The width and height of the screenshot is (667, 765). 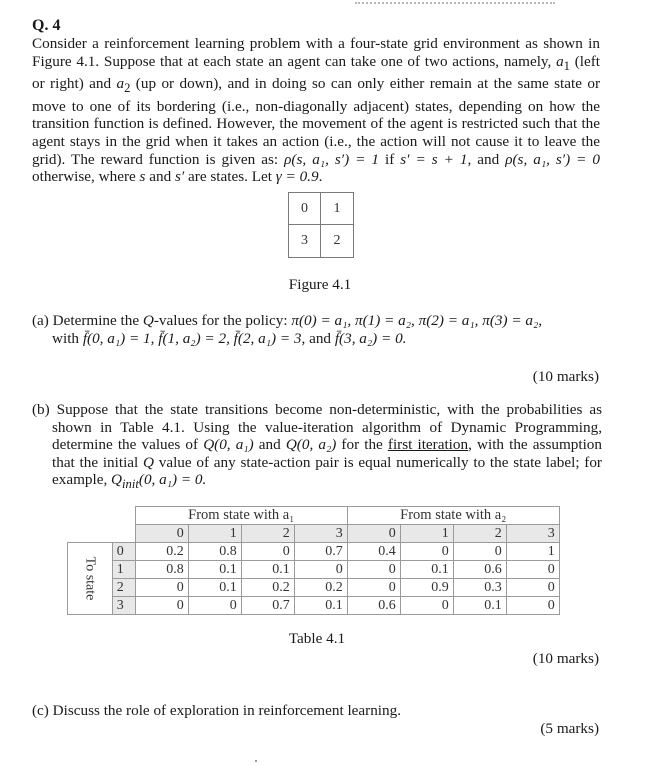 What do you see at coordinates (222, 320) in the screenshot?
I see `part-a-text: -values for the policy:` at bounding box center [222, 320].